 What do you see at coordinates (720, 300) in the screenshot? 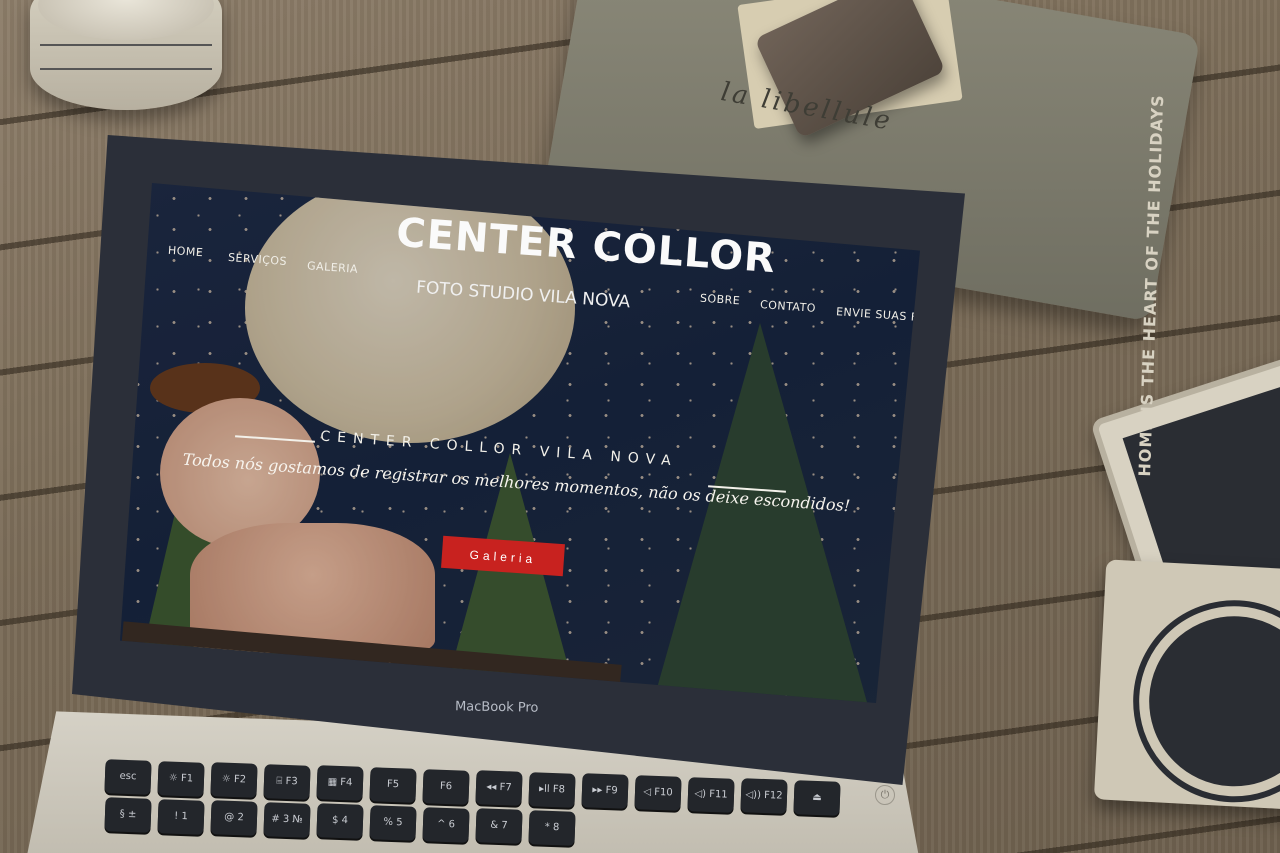
I see `nav-sobre: SOBRE` at bounding box center [720, 300].